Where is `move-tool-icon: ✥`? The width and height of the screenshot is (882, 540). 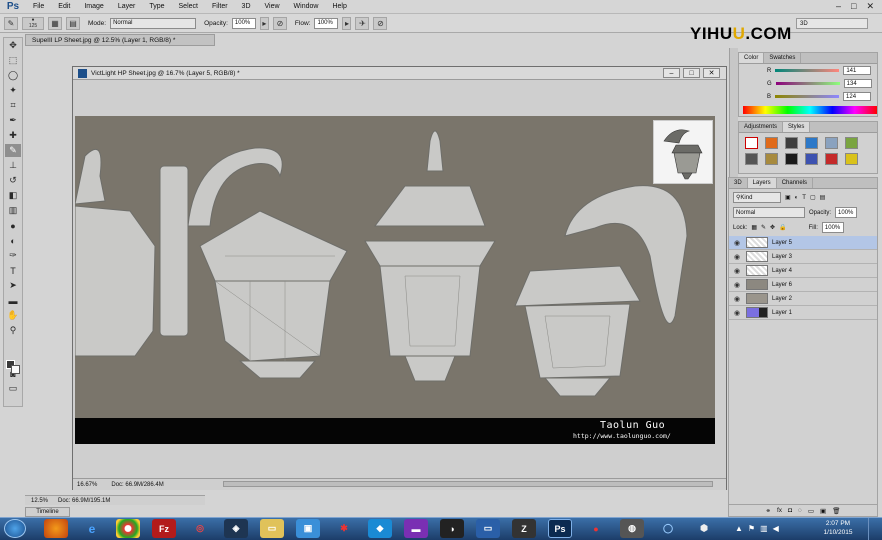
move-tool-icon: ✥ is located at coordinates (13, 45).